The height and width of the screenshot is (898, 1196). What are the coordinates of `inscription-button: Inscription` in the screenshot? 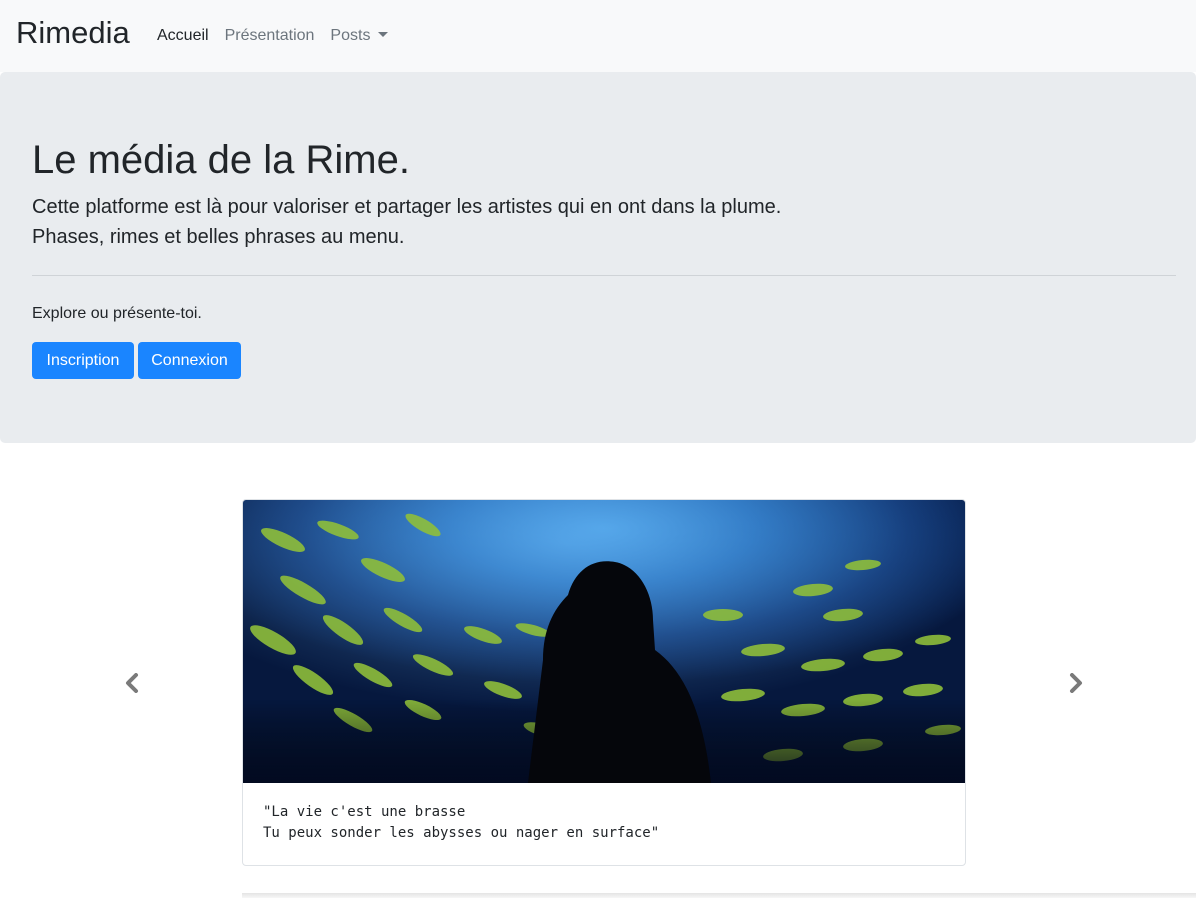 It's located at (83, 360).